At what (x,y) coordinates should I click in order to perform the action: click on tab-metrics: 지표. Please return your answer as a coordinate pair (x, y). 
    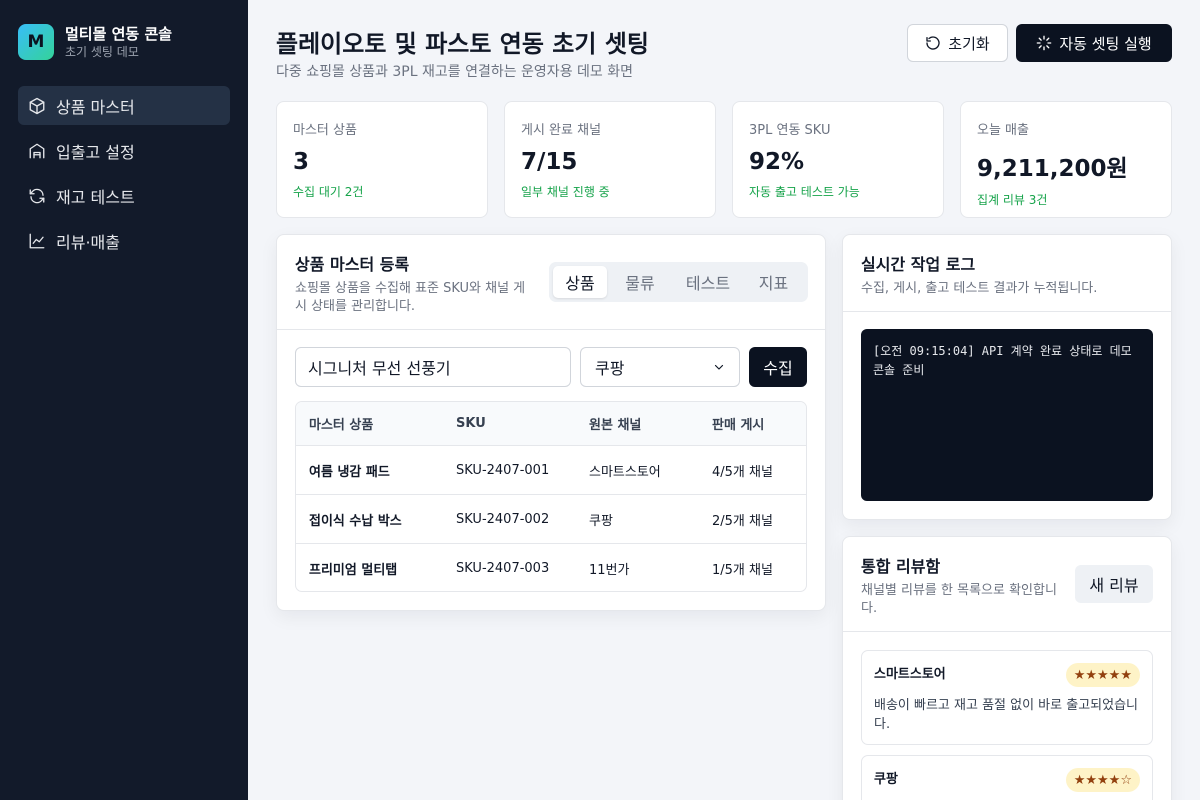
    Looking at the image, I should click on (773, 282).